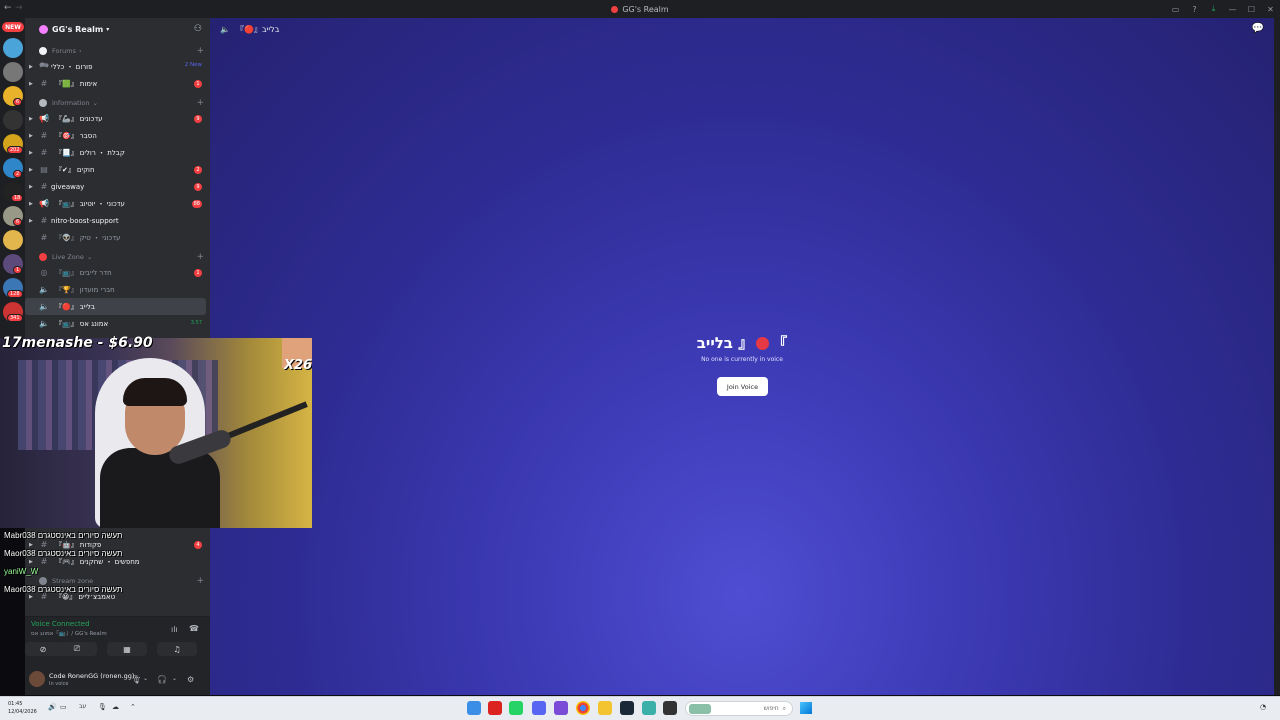 The width and height of the screenshot is (1280, 720). Describe the element at coordinates (190, 679) in the screenshot. I see `gear-icon: ⚙` at that location.